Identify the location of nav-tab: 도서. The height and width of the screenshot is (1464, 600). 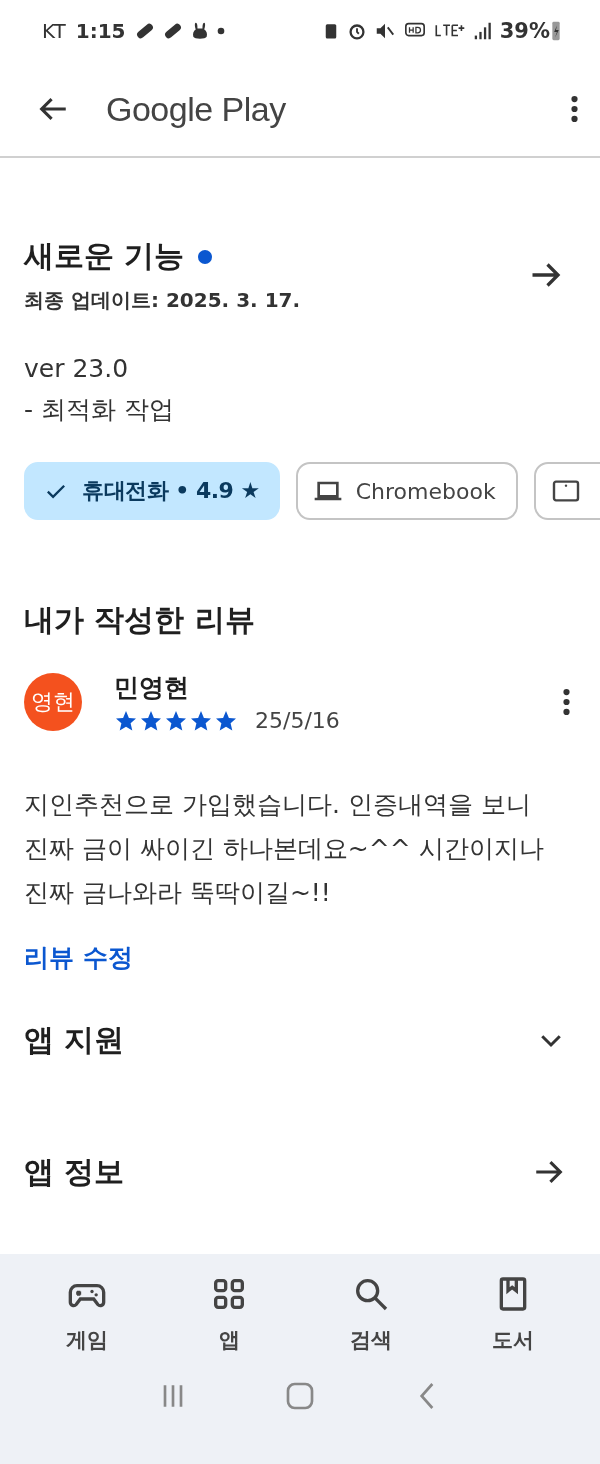
(513, 1314).